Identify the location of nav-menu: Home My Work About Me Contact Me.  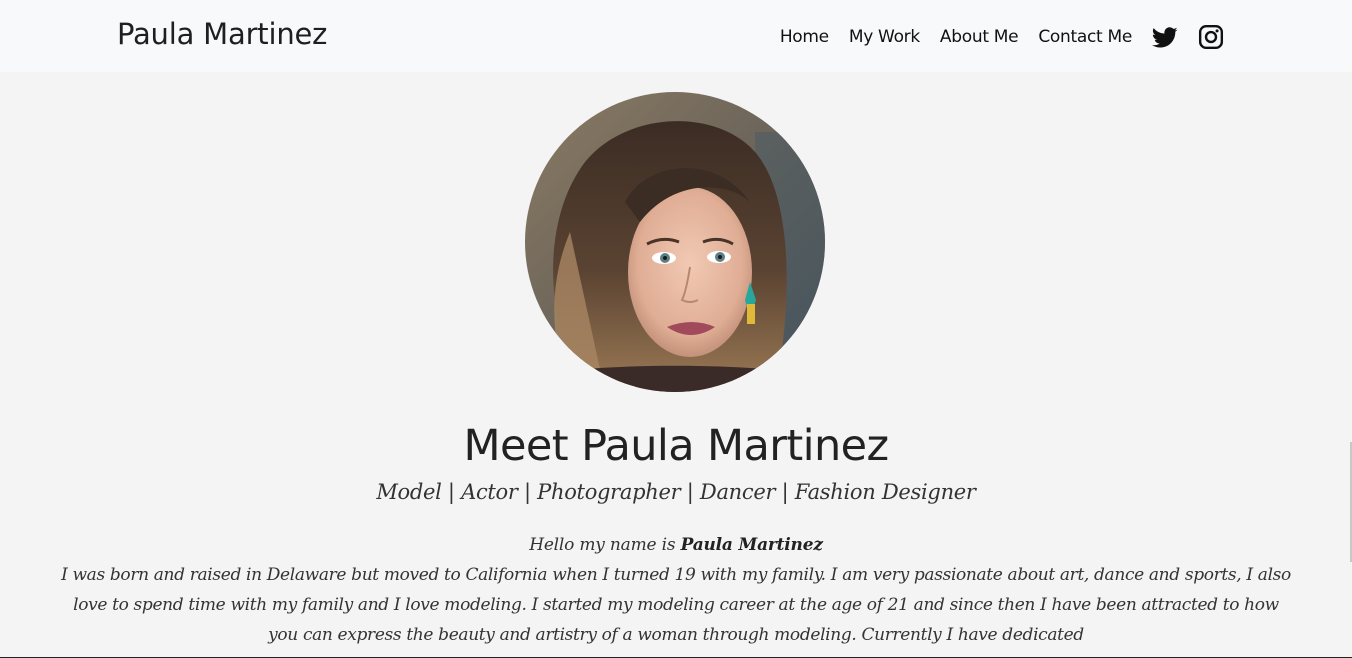
(1002, 37).